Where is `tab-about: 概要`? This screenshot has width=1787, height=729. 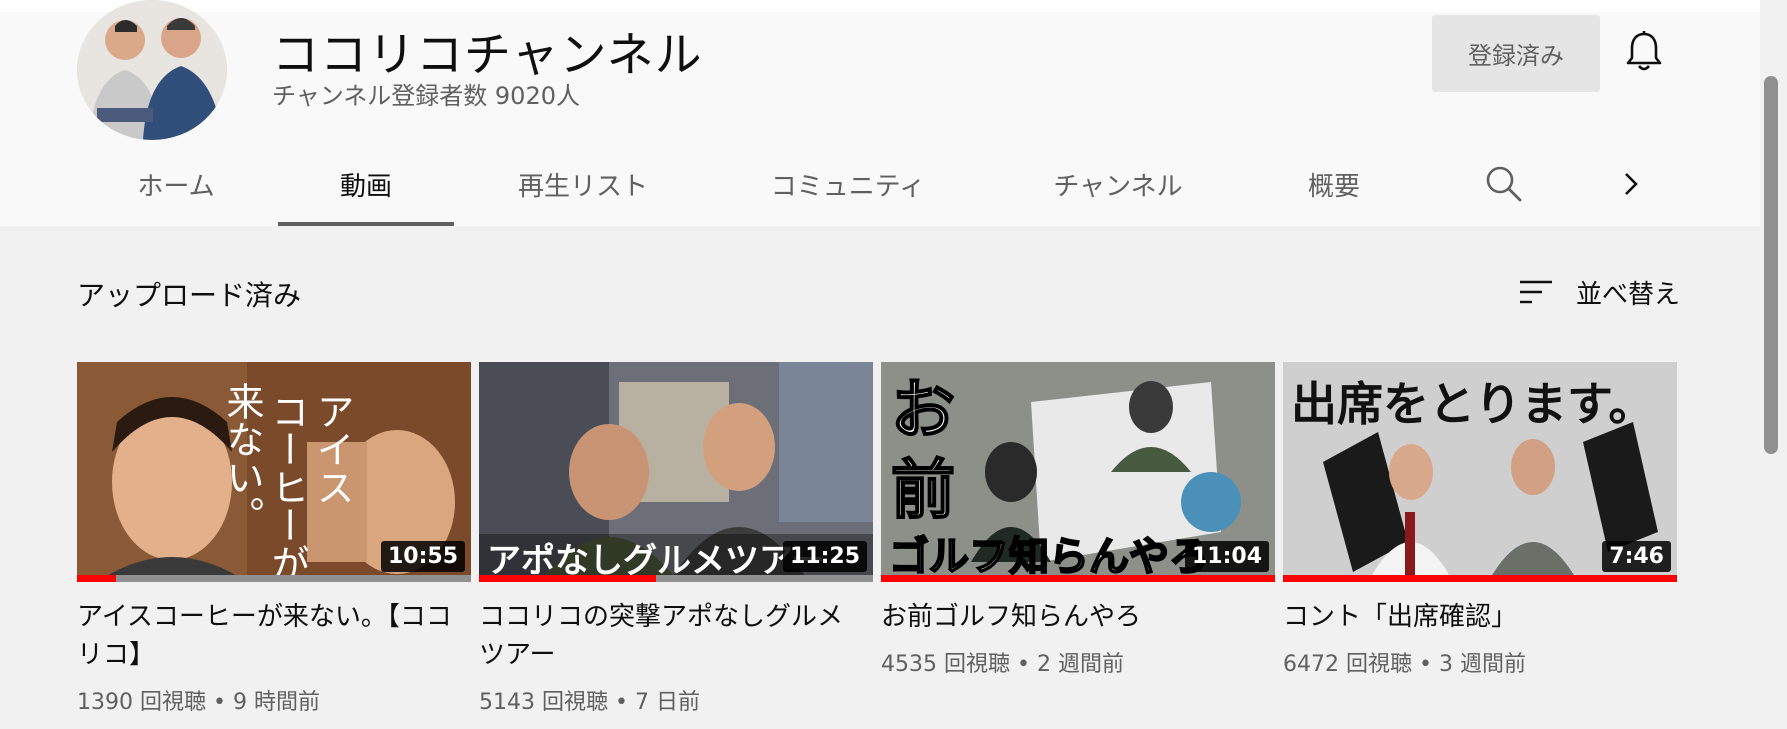 tab-about: 概要 is located at coordinates (1334, 184).